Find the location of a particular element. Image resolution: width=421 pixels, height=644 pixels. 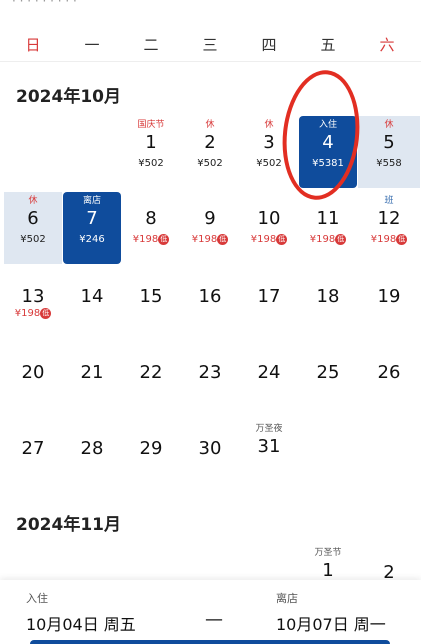

day-cell-oct-25: 25 is located at coordinates (328, 388).